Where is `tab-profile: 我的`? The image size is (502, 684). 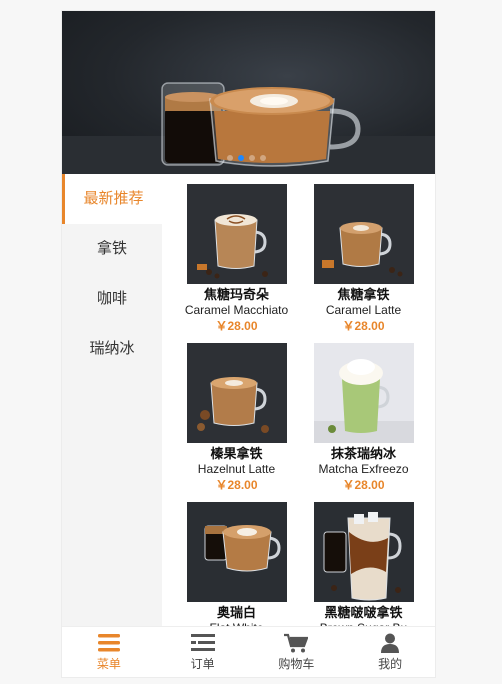 tab-profile: 我的 is located at coordinates (389, 652).